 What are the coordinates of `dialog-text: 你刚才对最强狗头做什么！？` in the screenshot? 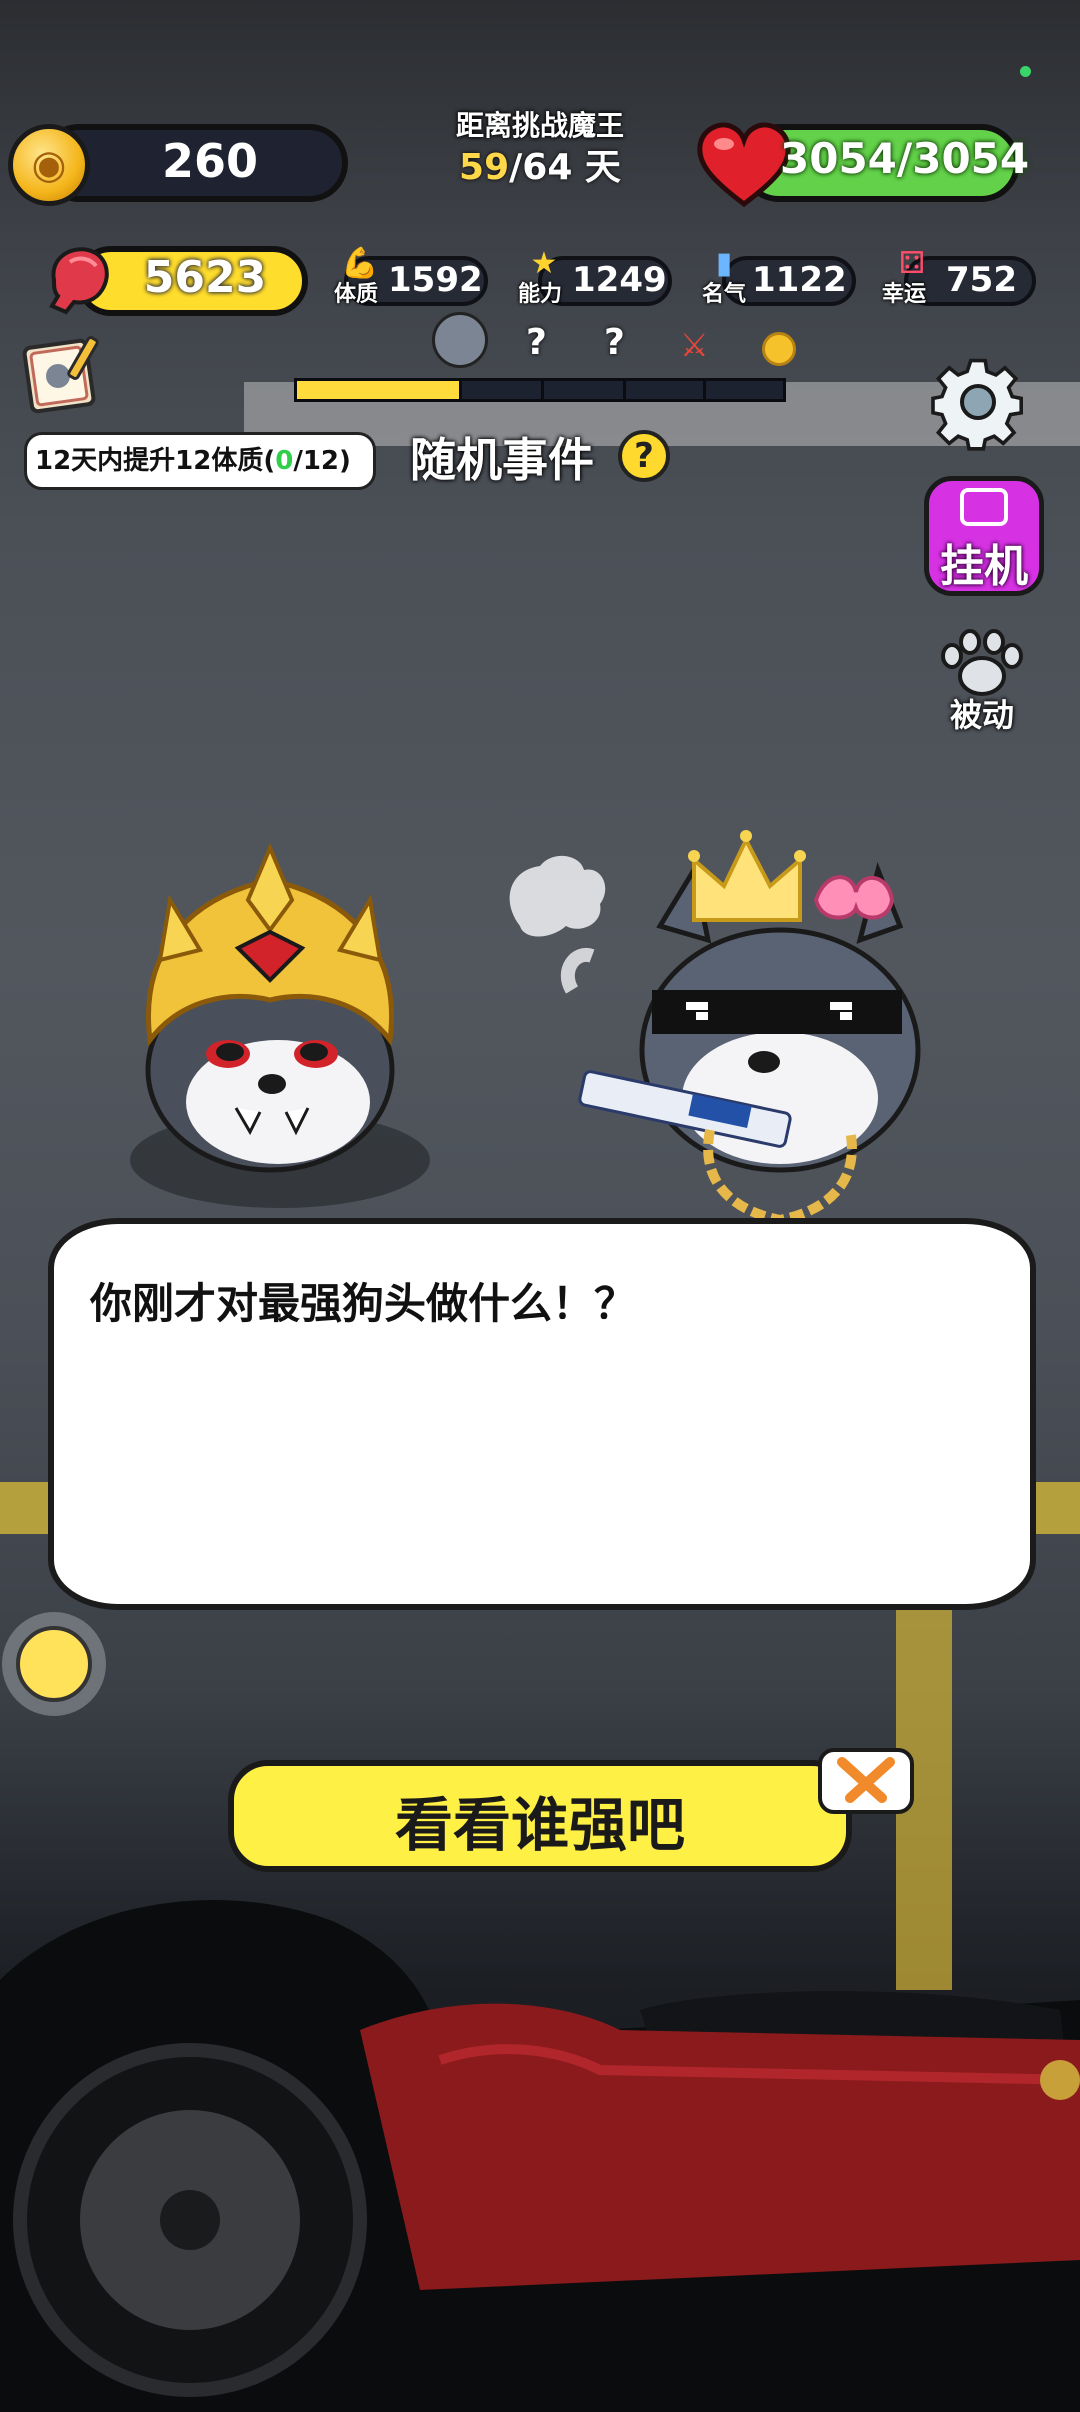 It's located at (363, 1303).